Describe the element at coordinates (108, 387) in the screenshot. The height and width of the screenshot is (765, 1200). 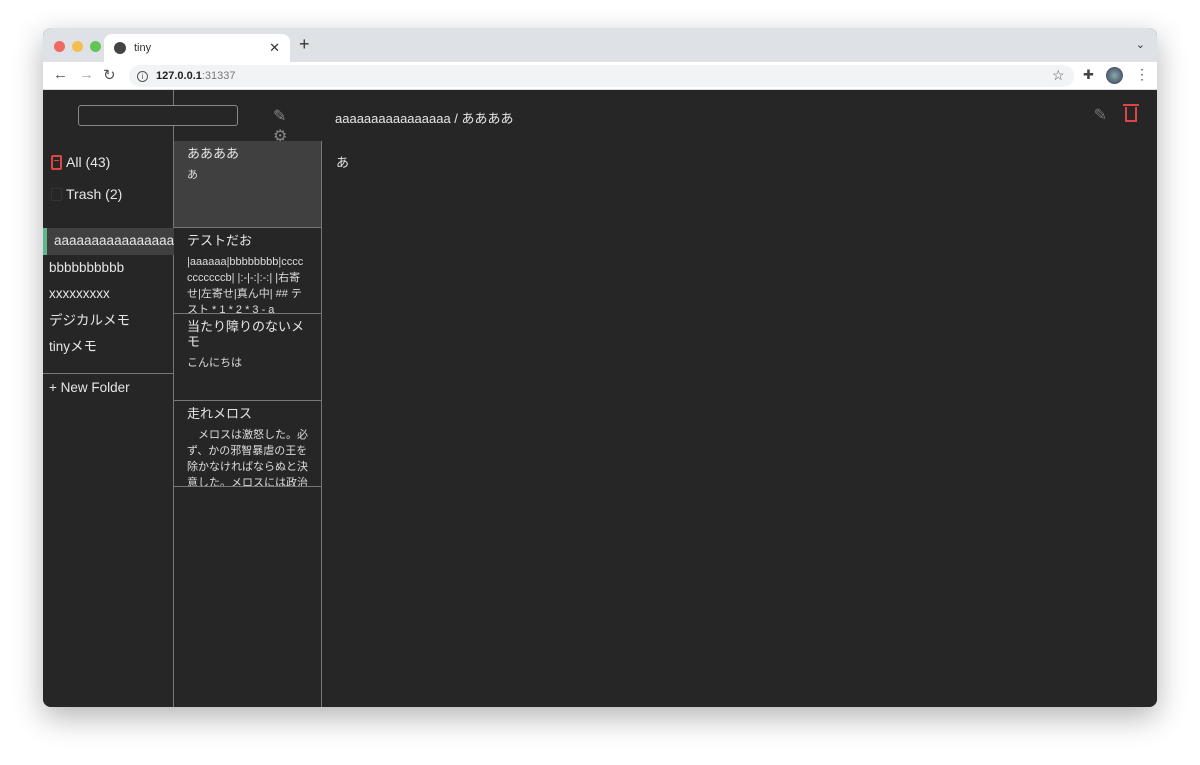
I see `new-folder-button: + New Folder` at that location.